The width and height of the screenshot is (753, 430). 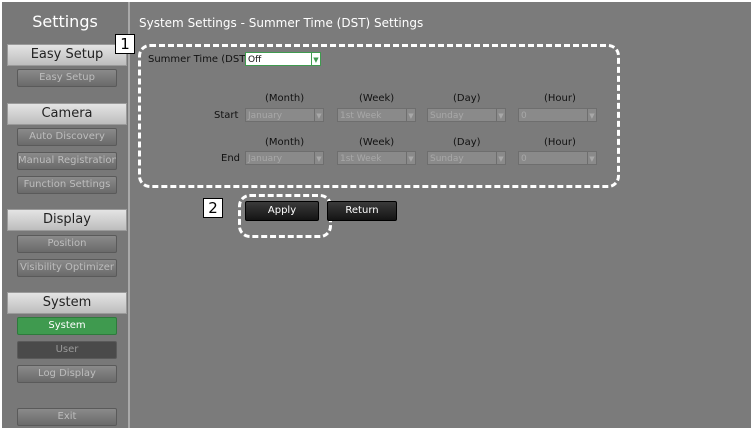 I want to click on function-settings-button: Function Settings, so click(x=67, y=185).